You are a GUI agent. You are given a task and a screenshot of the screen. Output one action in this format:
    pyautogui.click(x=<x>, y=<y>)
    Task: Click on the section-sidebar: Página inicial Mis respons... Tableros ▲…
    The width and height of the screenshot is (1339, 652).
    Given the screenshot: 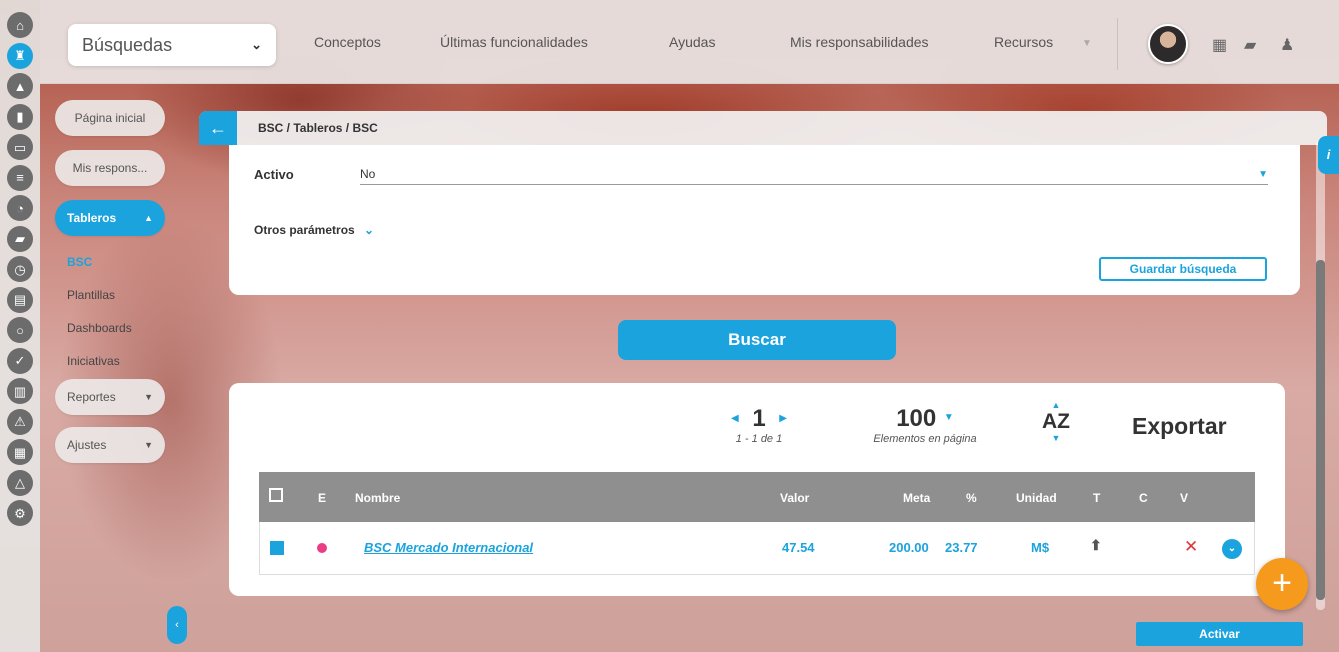 What is the action you would take?
    pyautogui.click(x=110, y=287)
    